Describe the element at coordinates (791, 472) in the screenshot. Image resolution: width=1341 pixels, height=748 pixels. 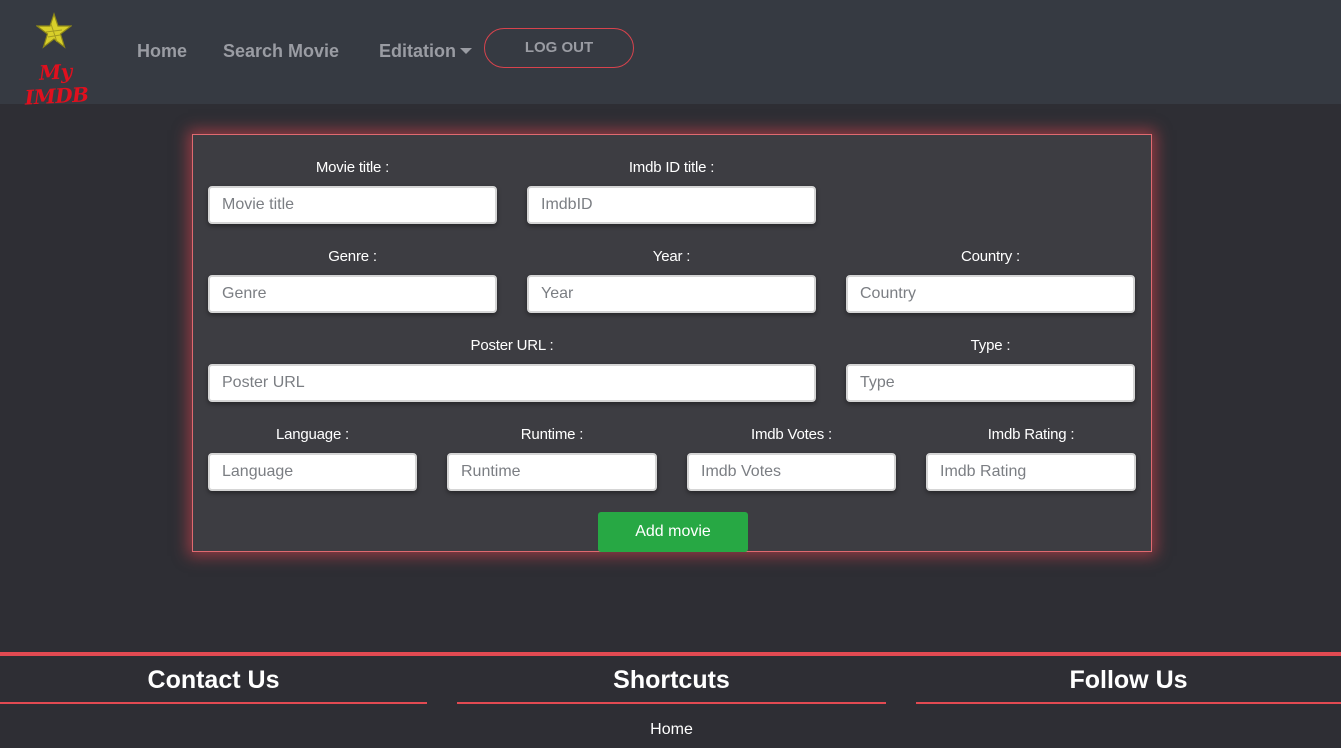
I see `imdb-votes-input` at that location.